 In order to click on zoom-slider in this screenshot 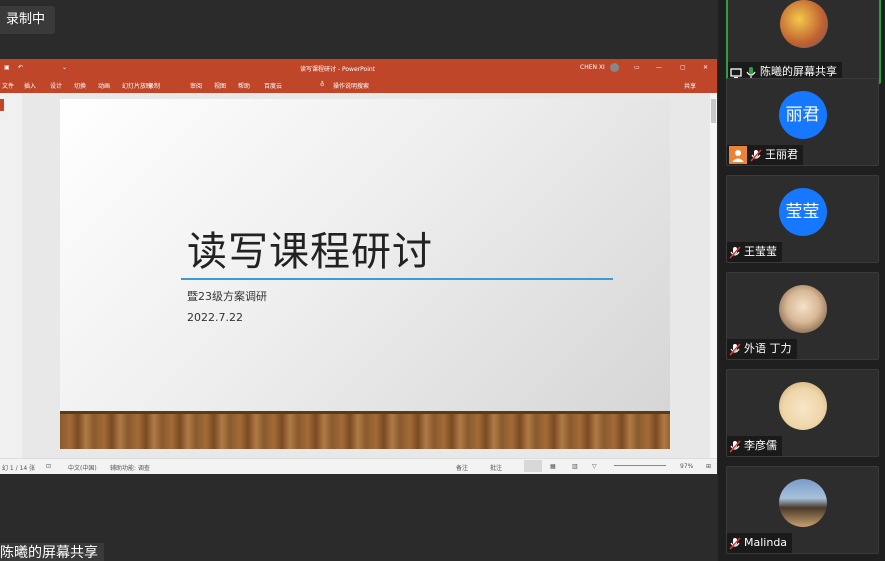, I will do `click(640, 465)`.